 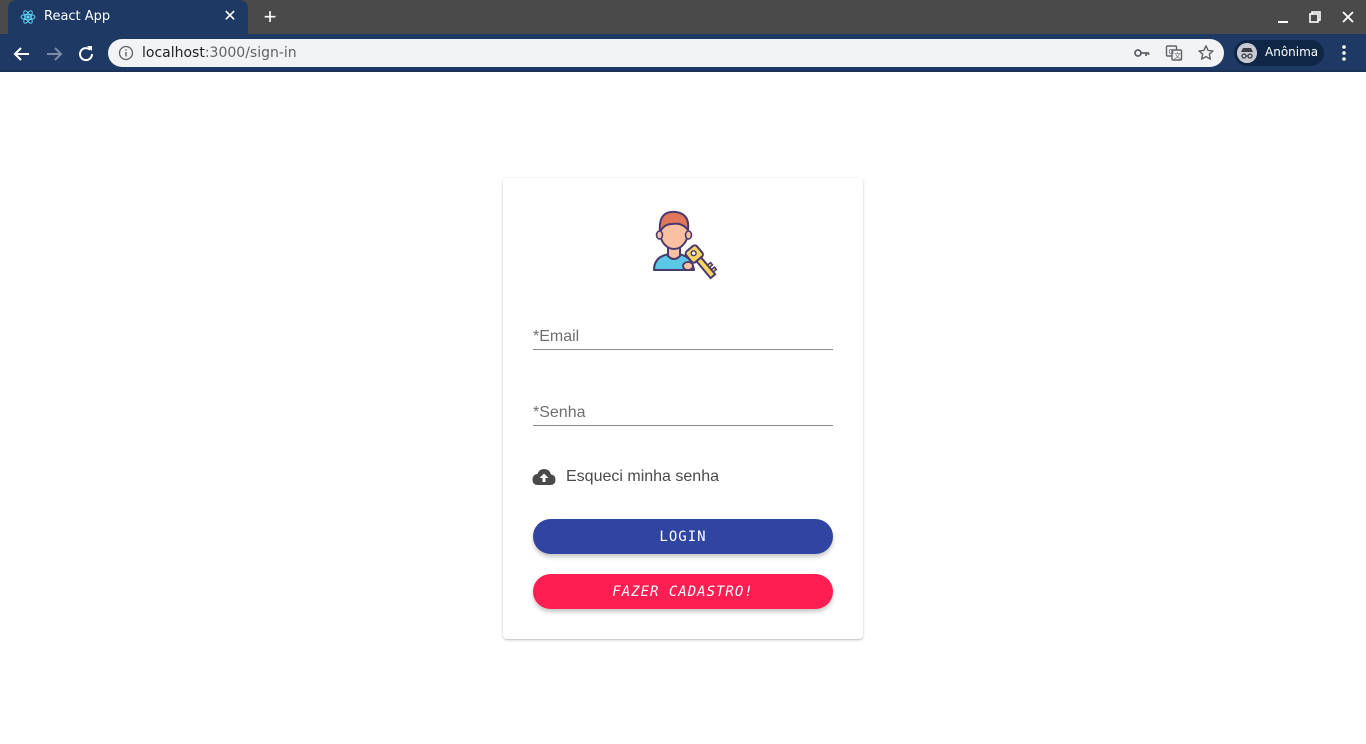 What do you see at coordinates (22, 54) in the screenshot?
I see `back-arrow-icon` at bounding box center [22, 54].